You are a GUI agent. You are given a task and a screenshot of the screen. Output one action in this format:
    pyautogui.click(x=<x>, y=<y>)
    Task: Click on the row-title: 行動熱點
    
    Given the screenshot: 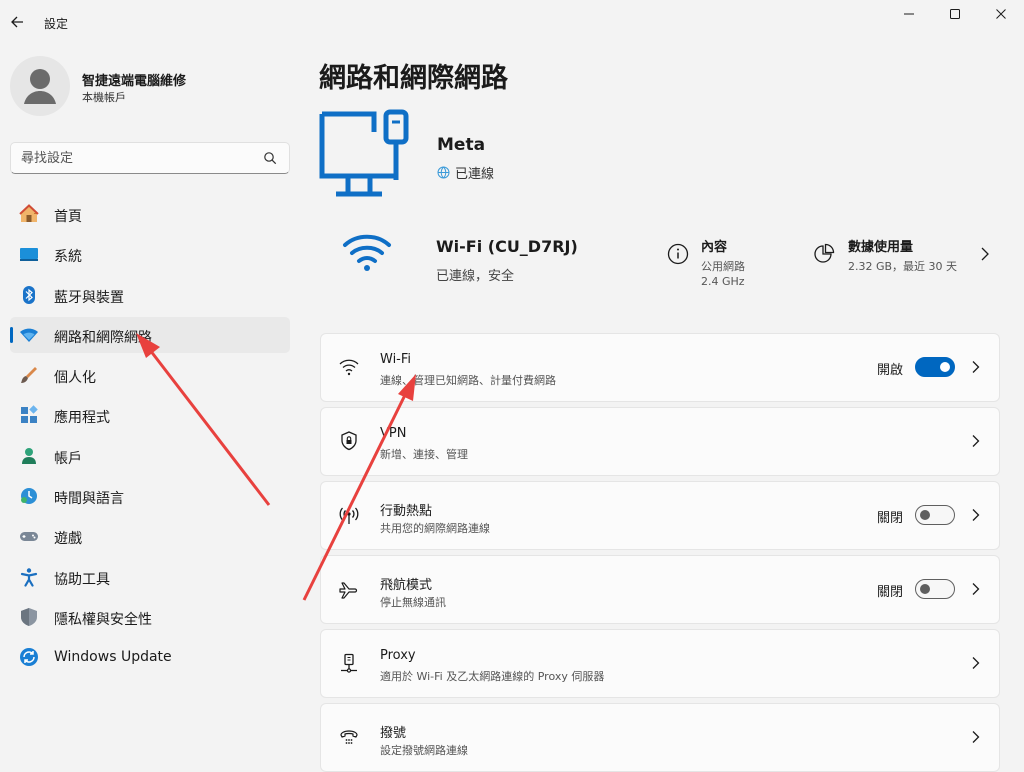 What is the action you would take?
    pyautogui.click(x=406, y=511)
    